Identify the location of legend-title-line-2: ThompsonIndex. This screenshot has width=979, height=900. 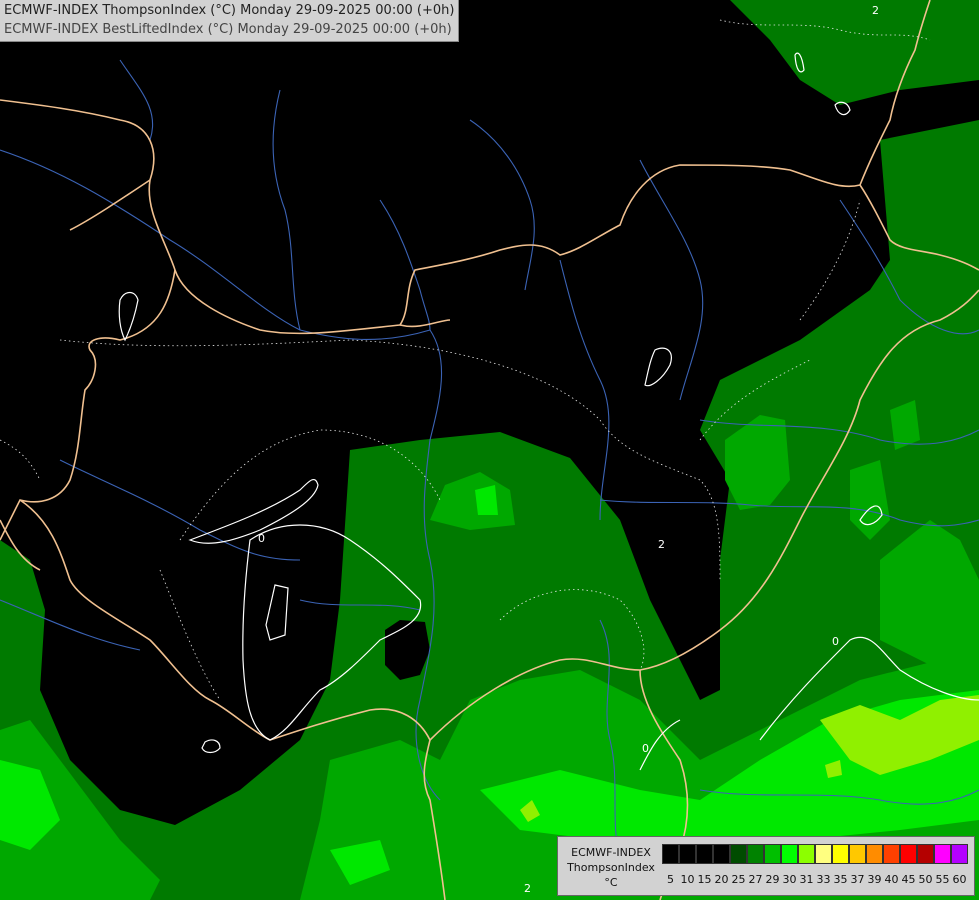
(611, 867).